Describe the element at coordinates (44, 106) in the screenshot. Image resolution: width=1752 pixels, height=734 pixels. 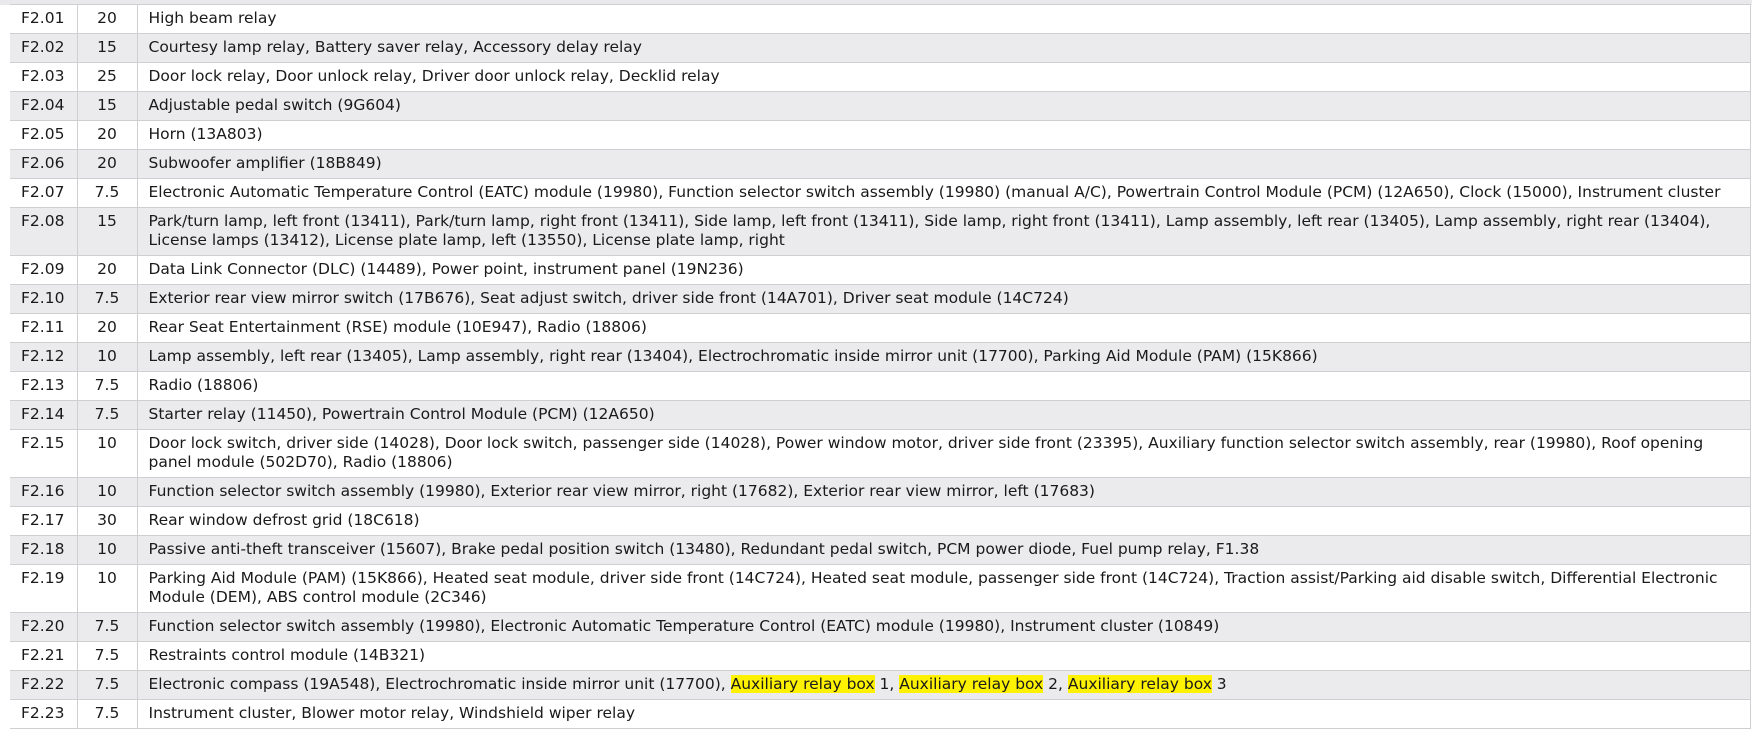
I see `fuse-position-cell: F2.04` at that location.